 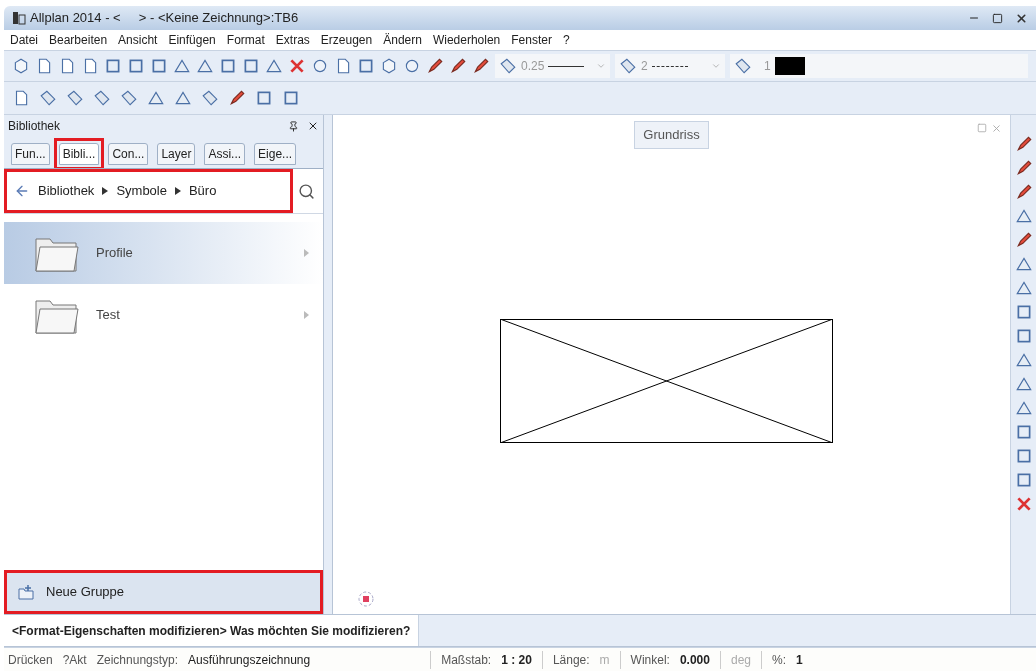 I want to click on status-text: %:, so click(x=779, y=660).